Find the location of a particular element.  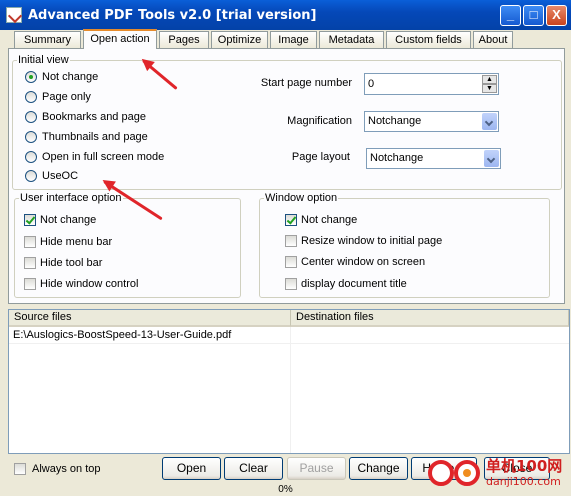

close-window-button: X is located at coordinates (556, 15).